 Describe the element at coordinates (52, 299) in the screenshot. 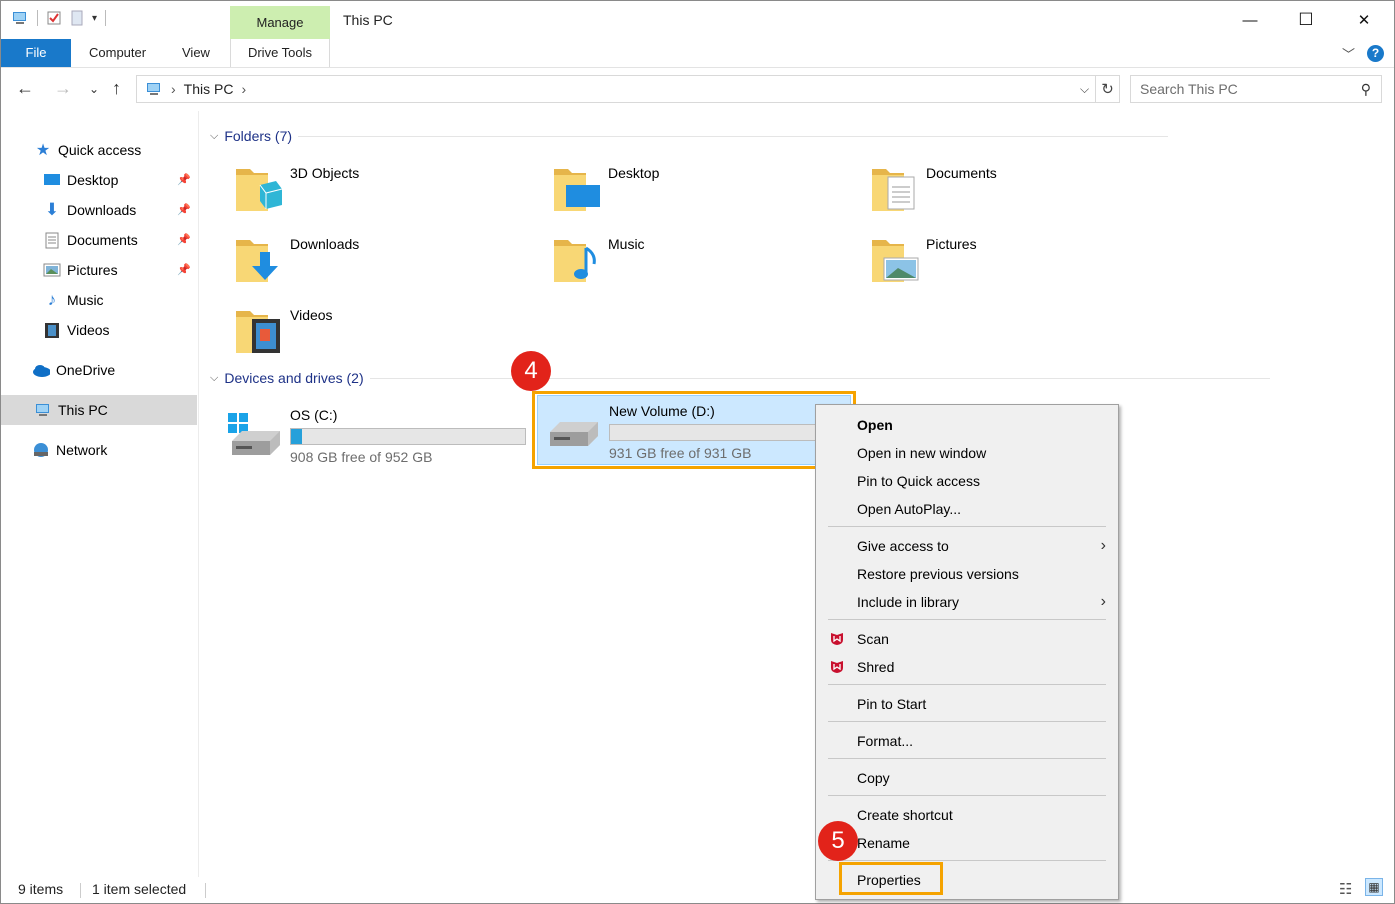

I see `music-note-icon: ♪` at that location.